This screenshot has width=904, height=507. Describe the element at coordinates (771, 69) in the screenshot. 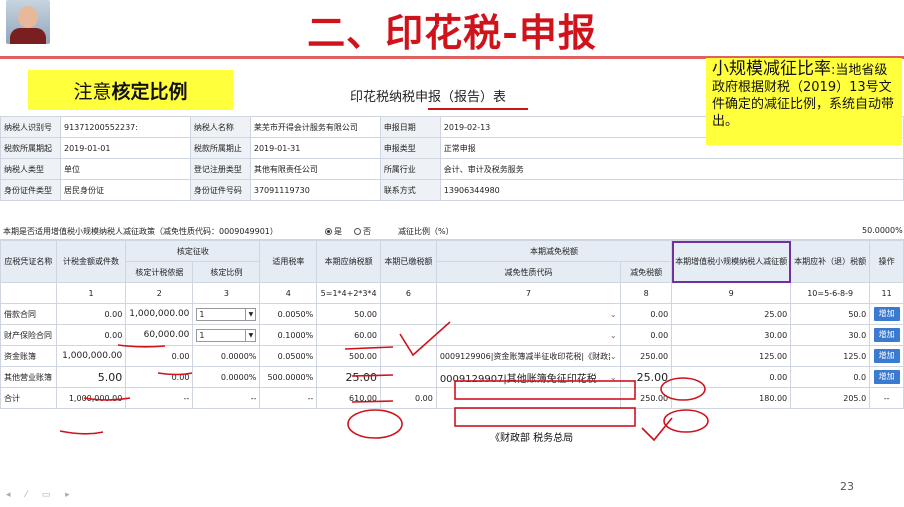

I see `info-callout-heading: 小规模减征比率` at that location.